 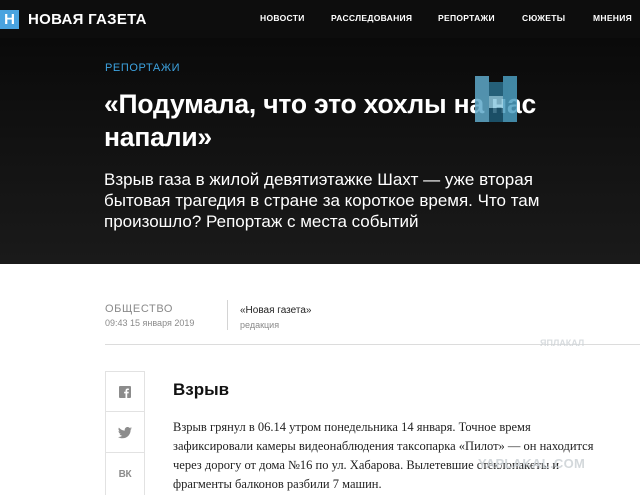 What do you see at coordinates (201, 389) in the screenshot?
I see `article-subheading: Взрыв` at bounding box center [201, 389].